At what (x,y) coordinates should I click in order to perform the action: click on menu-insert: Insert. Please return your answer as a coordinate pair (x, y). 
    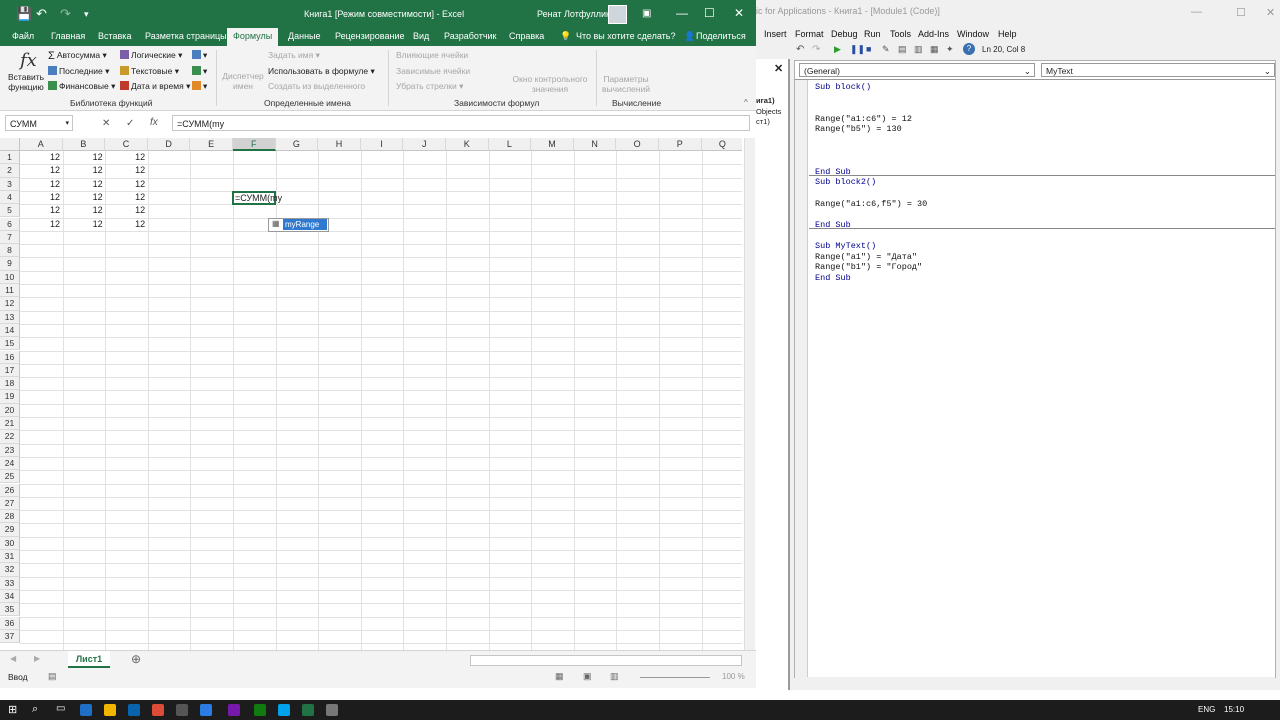
    Looking at the image, I should click on (775, 34).